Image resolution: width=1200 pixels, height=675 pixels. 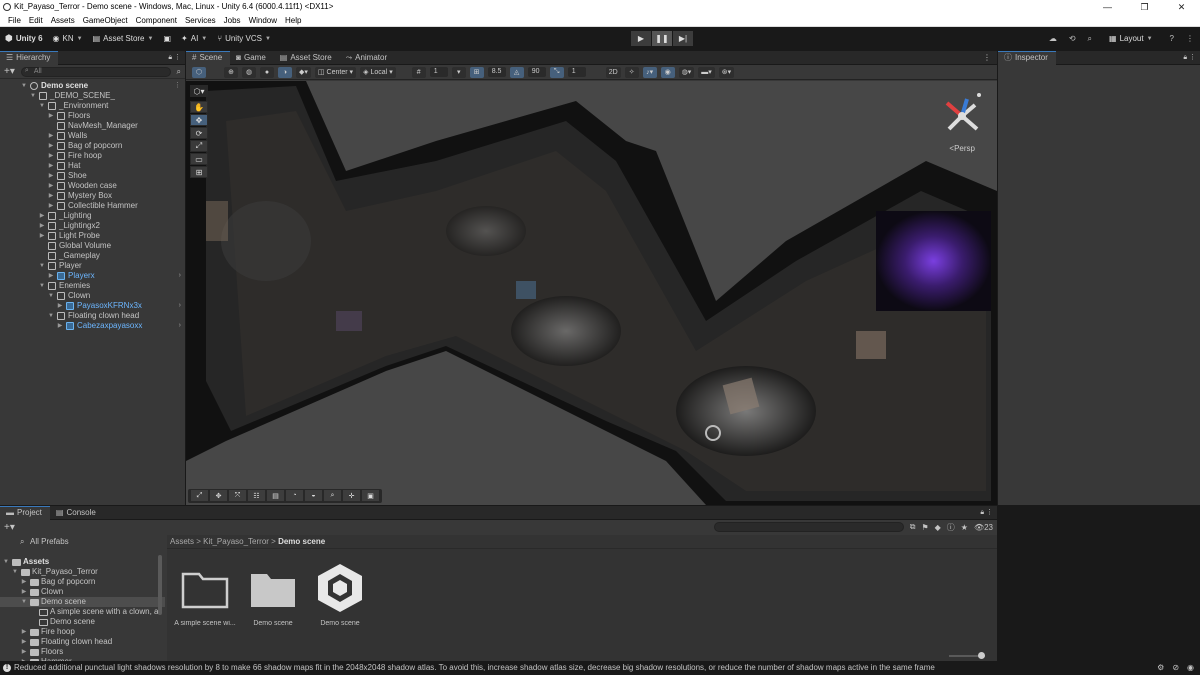 I want to click on play-button: ▶, so click(x=641, y=38).